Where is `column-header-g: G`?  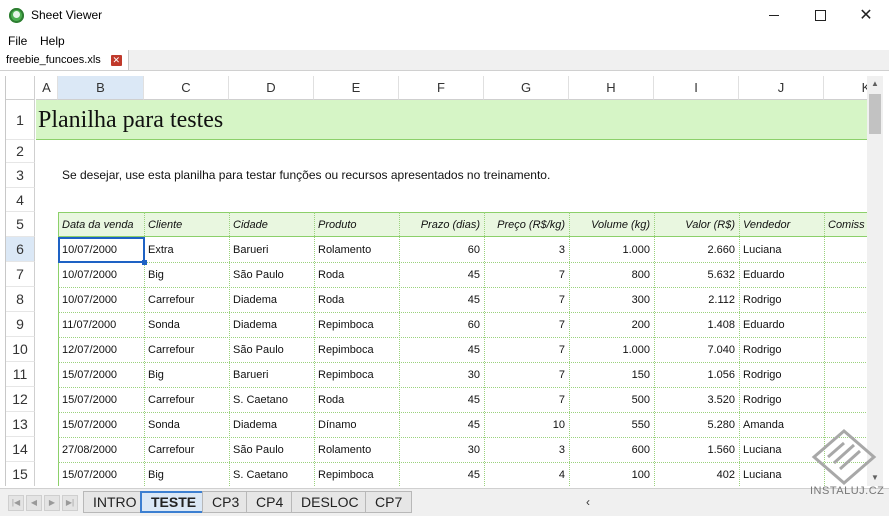
column-header-g: G is located at coordinates (526, 88).